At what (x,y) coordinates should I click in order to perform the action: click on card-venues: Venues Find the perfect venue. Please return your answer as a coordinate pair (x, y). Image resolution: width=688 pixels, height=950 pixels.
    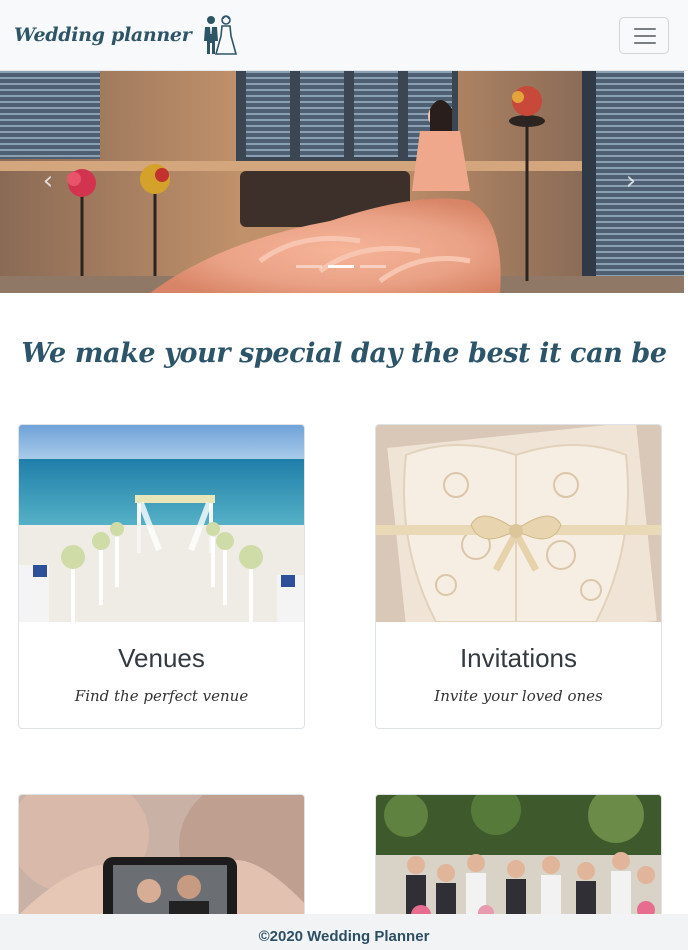
    Looking at the image, I should click on (161, 576).